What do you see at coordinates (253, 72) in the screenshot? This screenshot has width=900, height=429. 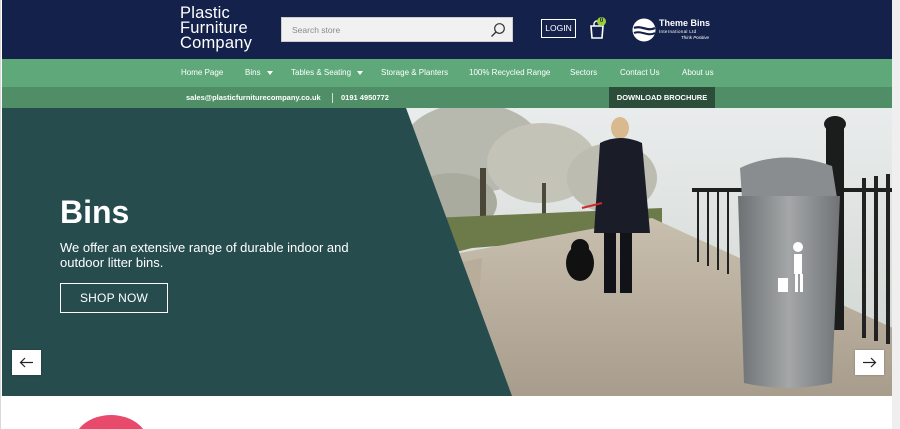 I see `nav-label: Bins` at bounding box center [253, 72].